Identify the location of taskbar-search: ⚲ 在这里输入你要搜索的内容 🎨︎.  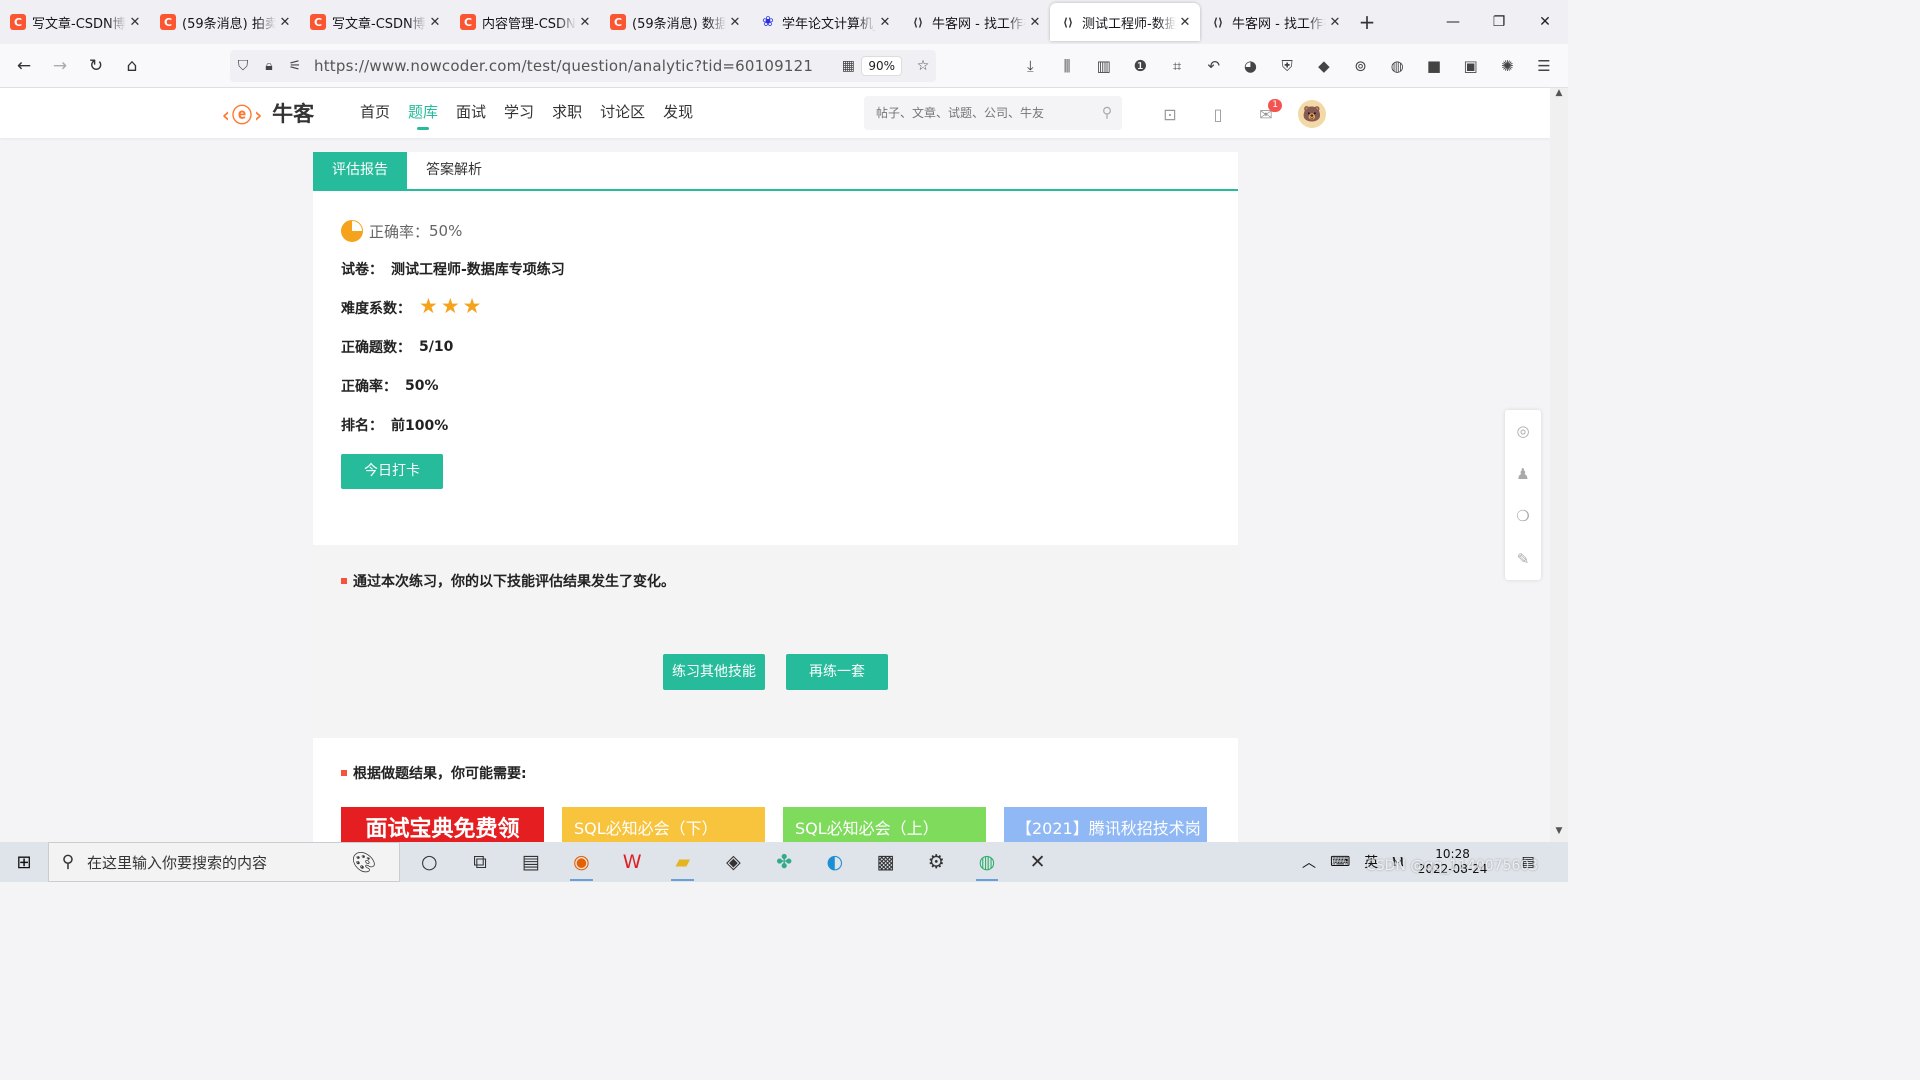
(224, 862).